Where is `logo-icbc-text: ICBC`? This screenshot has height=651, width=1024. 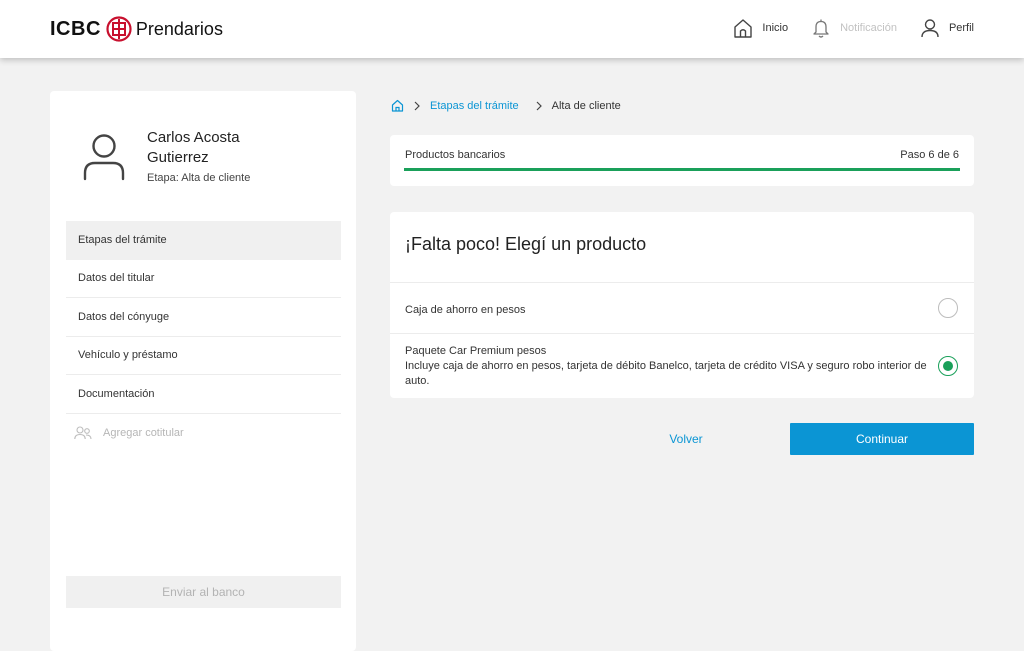 logo-icbc-text: ICBC is located at coordinates (75, 28).